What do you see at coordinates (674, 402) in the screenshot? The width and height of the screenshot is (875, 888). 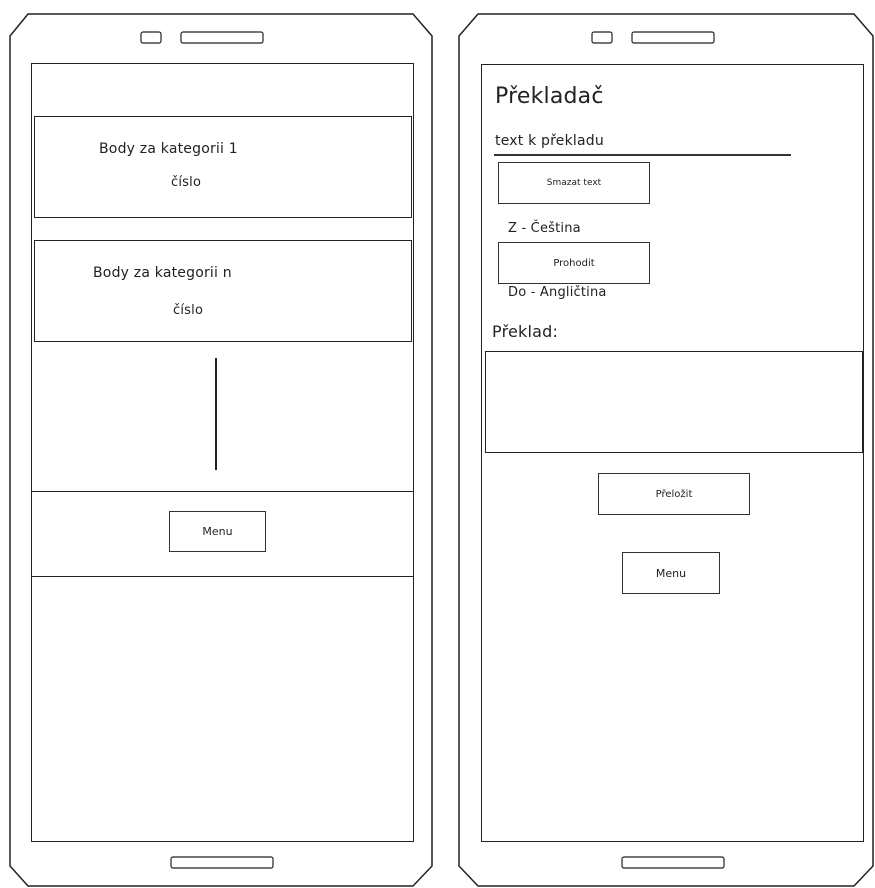 I see `translation-output-box` at bounding box center [674, 402].